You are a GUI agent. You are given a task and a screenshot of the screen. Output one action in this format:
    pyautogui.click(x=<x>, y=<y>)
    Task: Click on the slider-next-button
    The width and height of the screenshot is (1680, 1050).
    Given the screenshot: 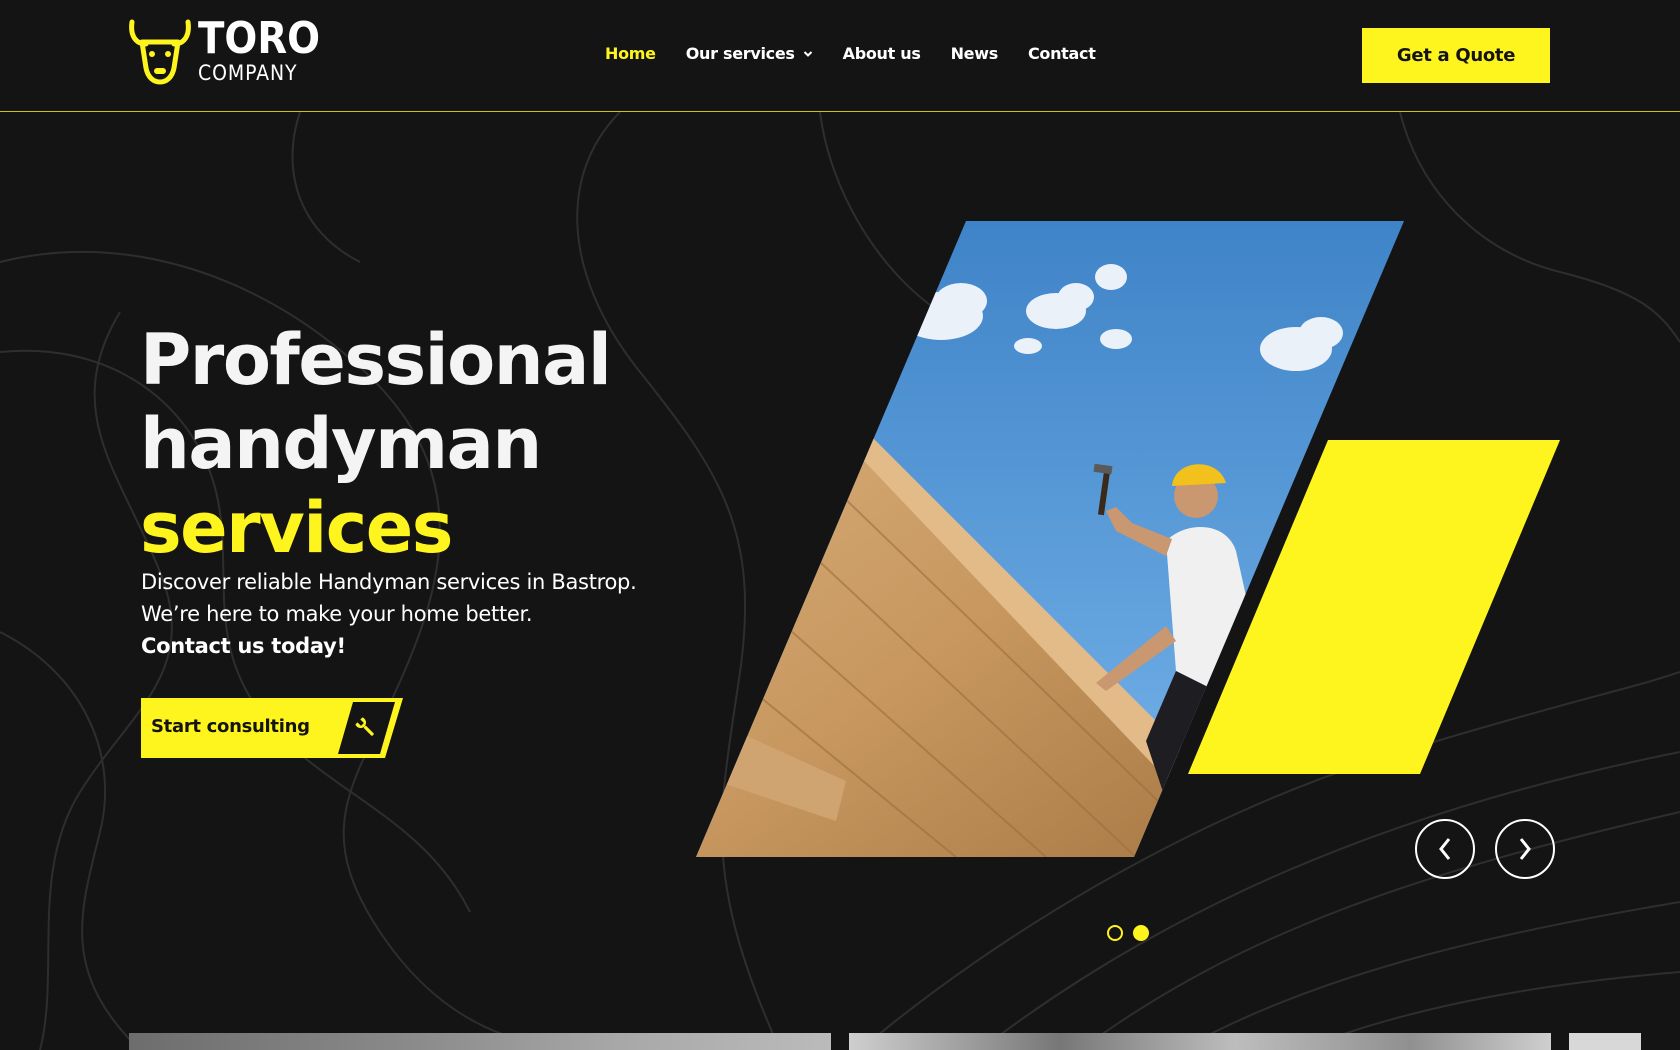 What is the action you would take?
    pyautogui.click(x=1525, y=849)
    